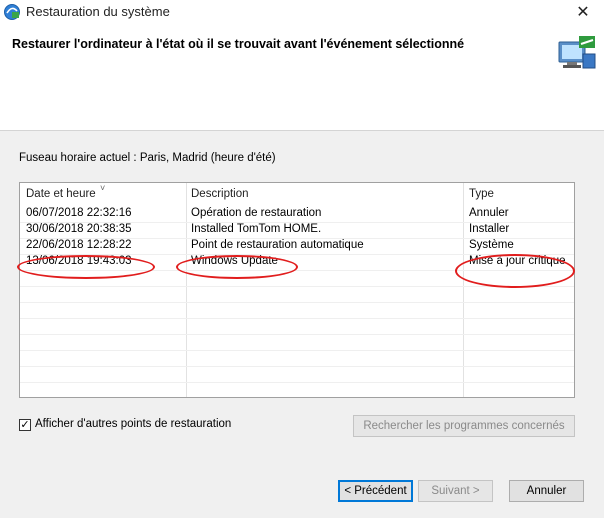 This screenshot has width=604, height=518. I want to click on close-icon: ✕, so click(583, 12).